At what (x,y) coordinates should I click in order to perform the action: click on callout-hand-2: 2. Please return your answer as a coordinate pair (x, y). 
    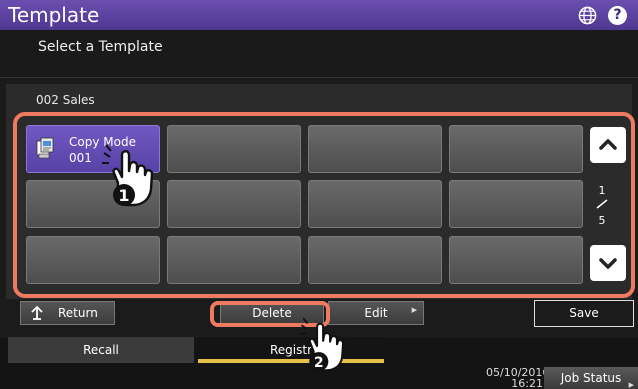
    Looking at the image, I should click on (322, 344).